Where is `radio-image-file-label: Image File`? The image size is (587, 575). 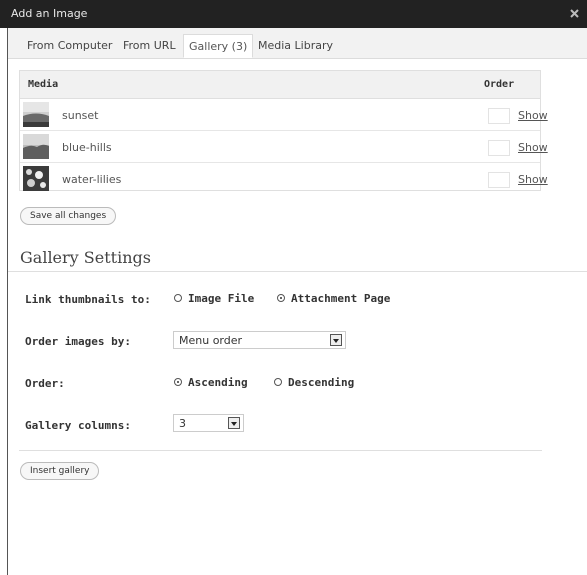
radio-image-file-label: Image File is located at coordinates (221, 298).